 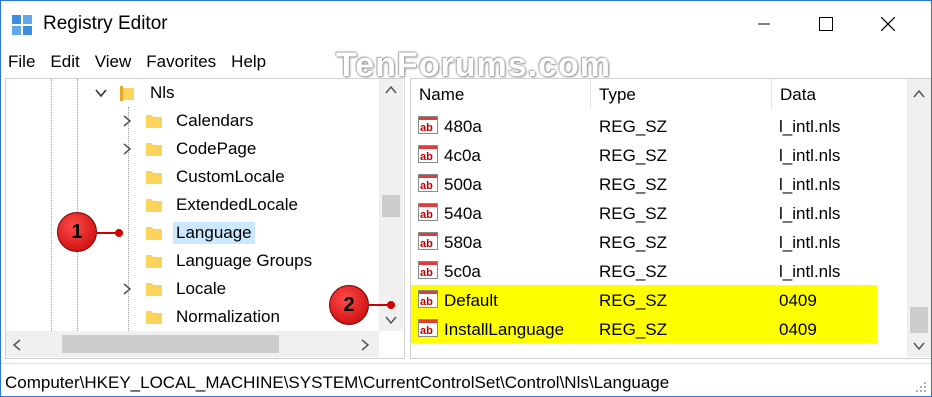 I want to click on minimize-button, so click(x=764, y=24).